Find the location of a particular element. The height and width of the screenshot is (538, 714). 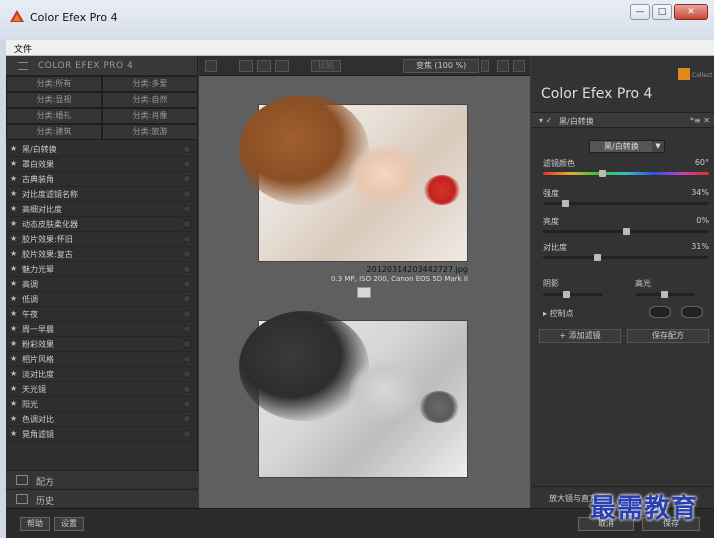

minimize-button: — is located at coordinates (640, 12).